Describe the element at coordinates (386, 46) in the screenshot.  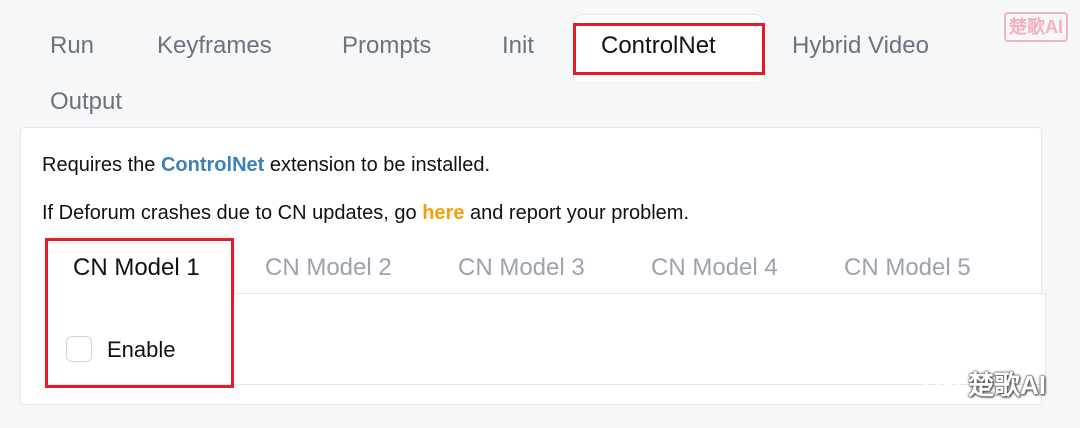
I see `tab-prompts: Prompts` at that location.